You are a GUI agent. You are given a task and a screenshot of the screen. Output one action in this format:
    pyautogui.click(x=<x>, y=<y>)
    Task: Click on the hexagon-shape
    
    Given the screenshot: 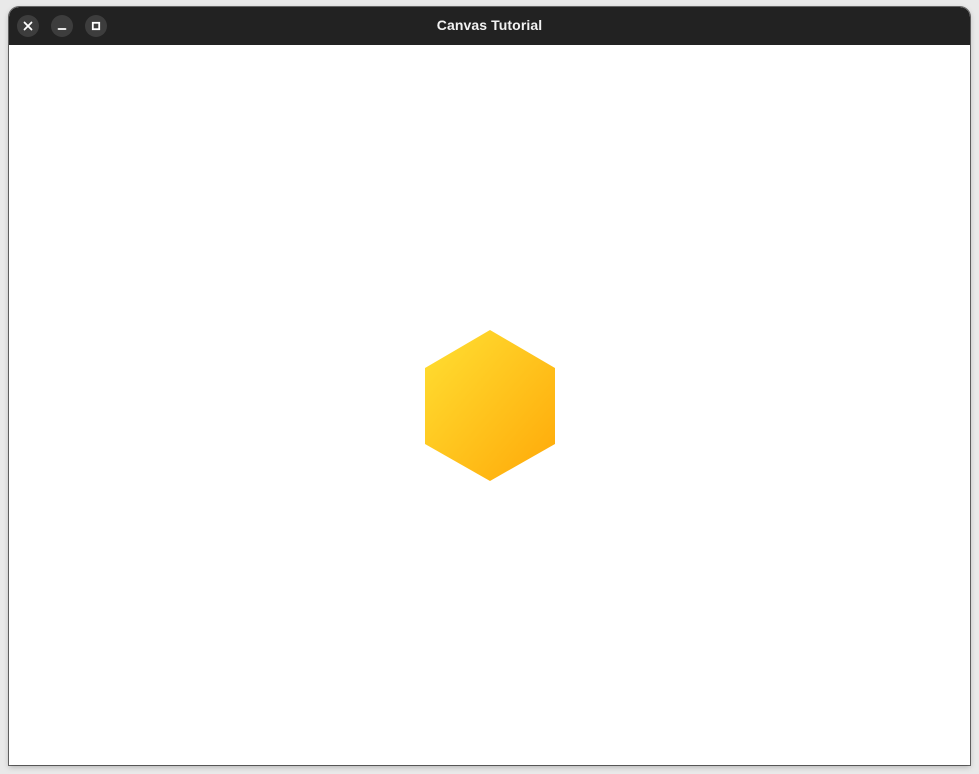 What is the action you would take?
    pyautogui.click(x=490, y=405)
    